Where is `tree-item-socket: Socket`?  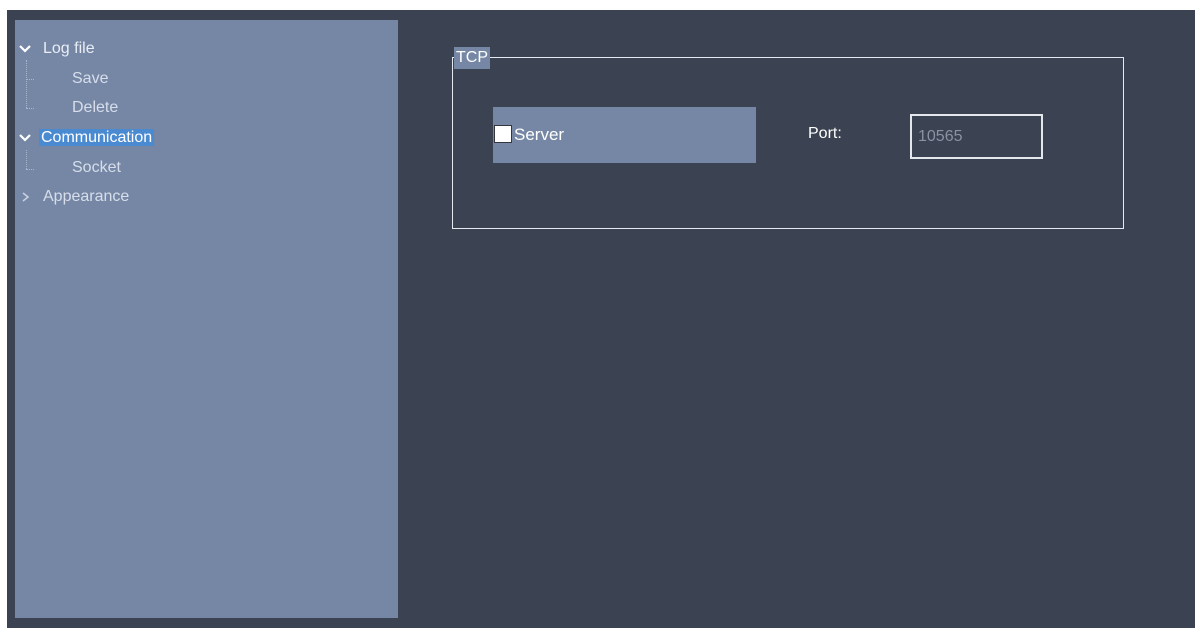
tree-item-socket: Socket is located at coordinates (96, 168).